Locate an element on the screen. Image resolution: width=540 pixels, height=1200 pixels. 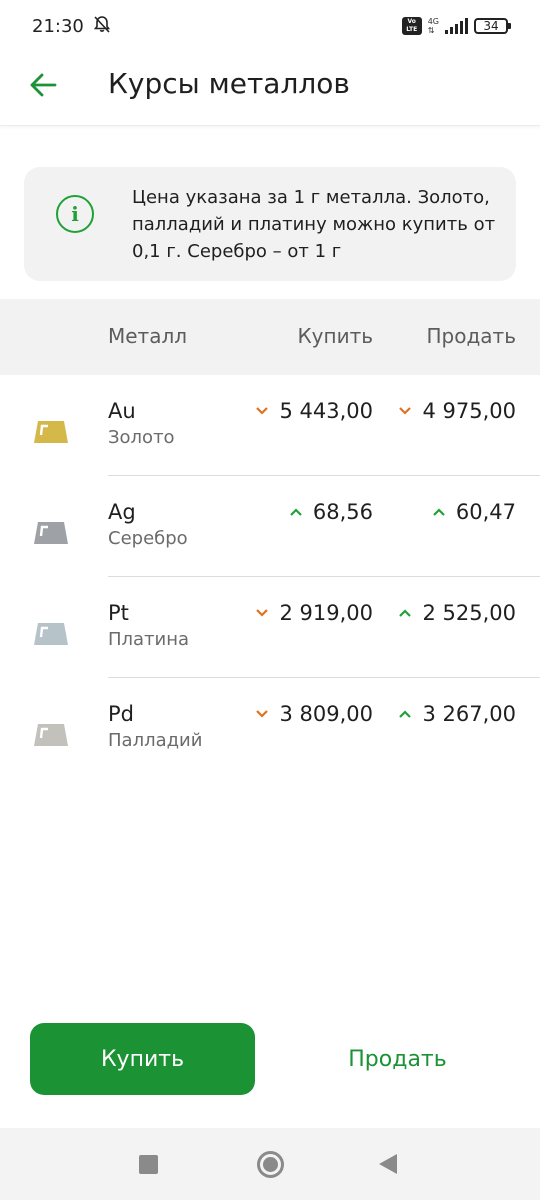
column-header-metal: Металл is located at coordinates (148, 336).